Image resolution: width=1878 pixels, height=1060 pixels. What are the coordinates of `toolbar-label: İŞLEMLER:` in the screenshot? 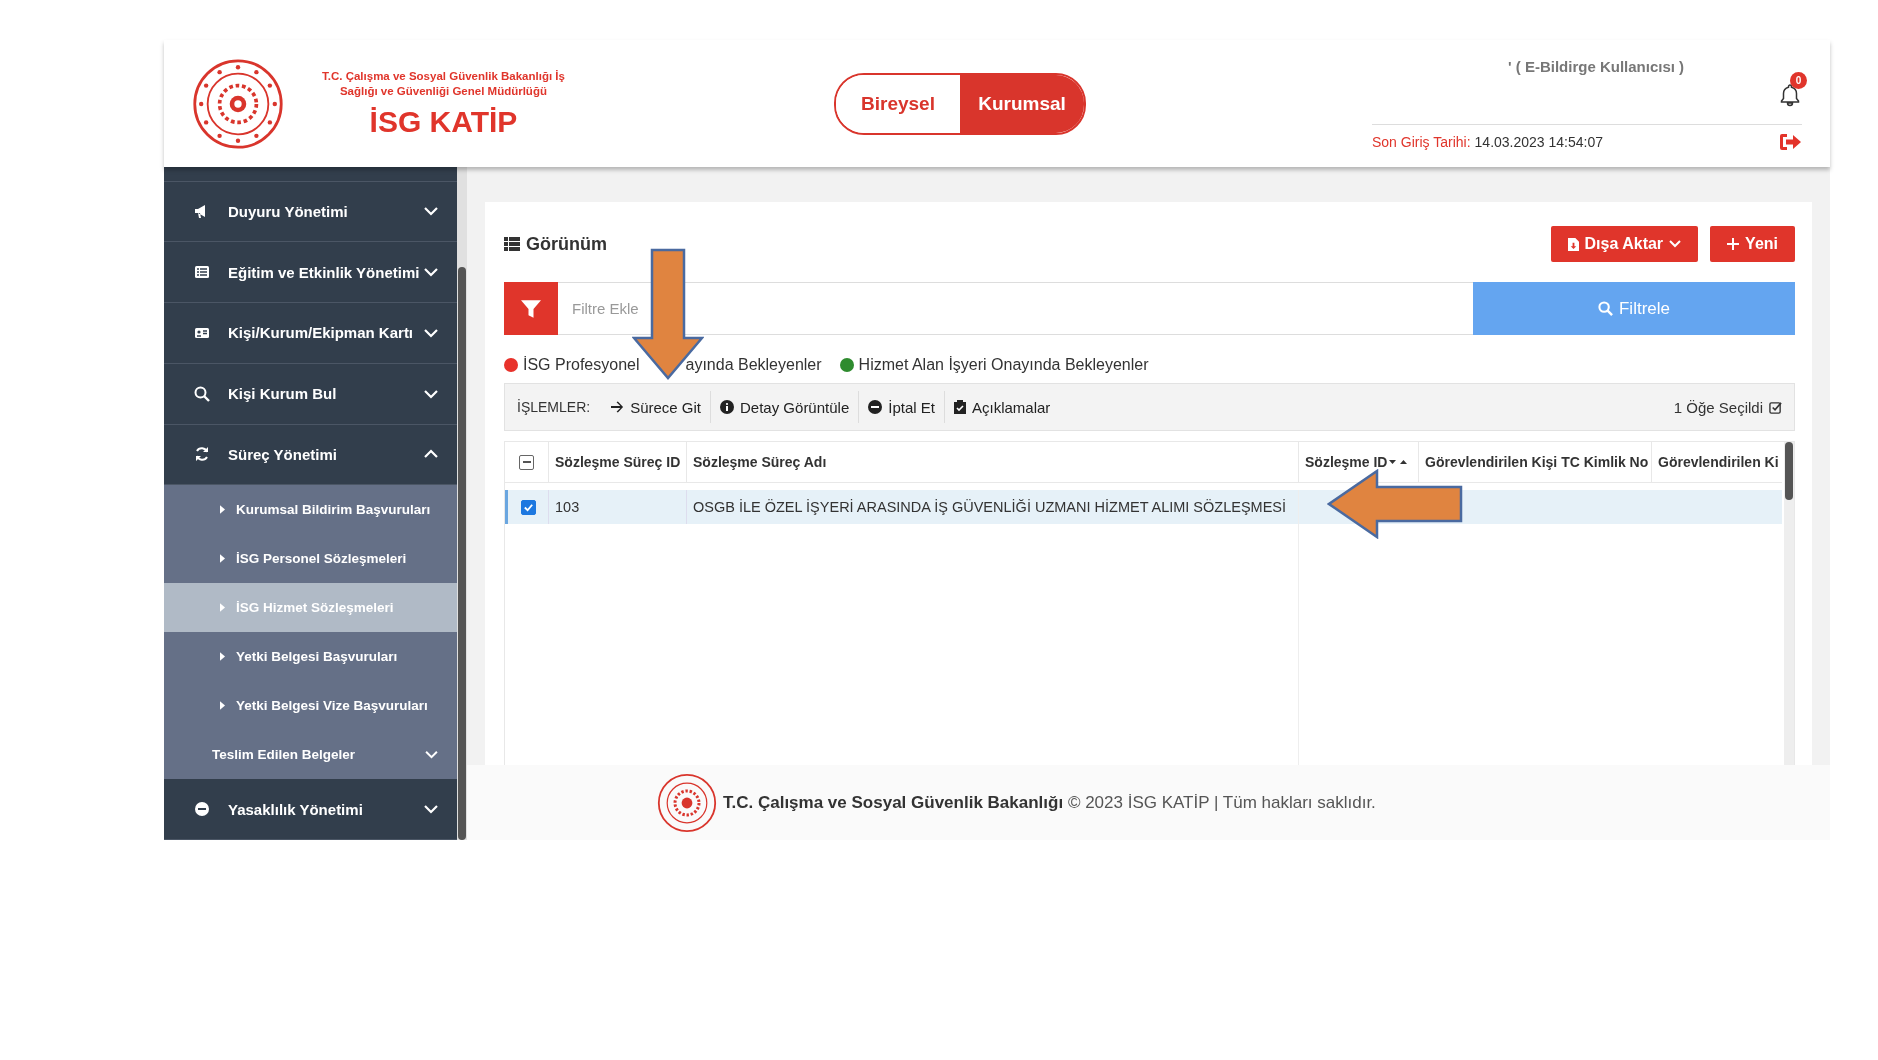 It's located at (554, 407).